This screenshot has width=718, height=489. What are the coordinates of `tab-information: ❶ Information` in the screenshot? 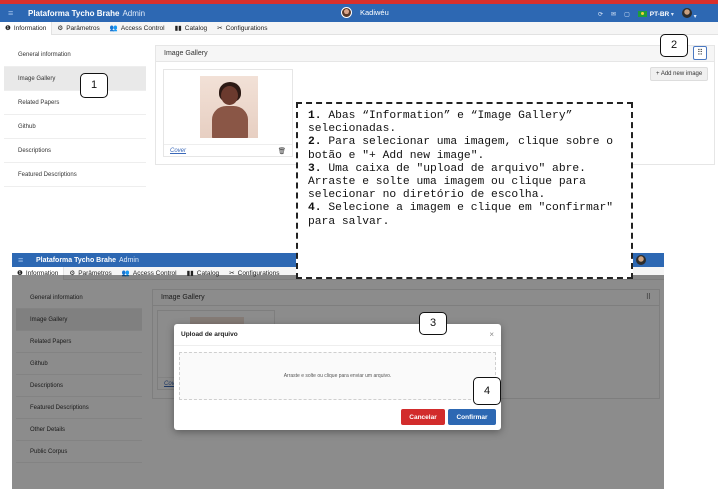 It's located at (26, 28).